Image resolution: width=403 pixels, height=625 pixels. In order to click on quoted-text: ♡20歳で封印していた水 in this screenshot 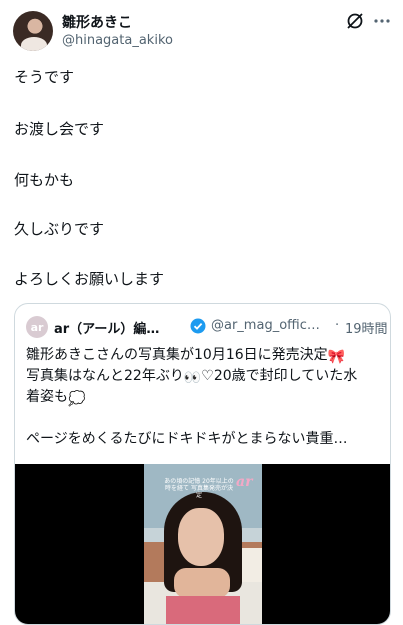, I will do `click(279, 376)`.